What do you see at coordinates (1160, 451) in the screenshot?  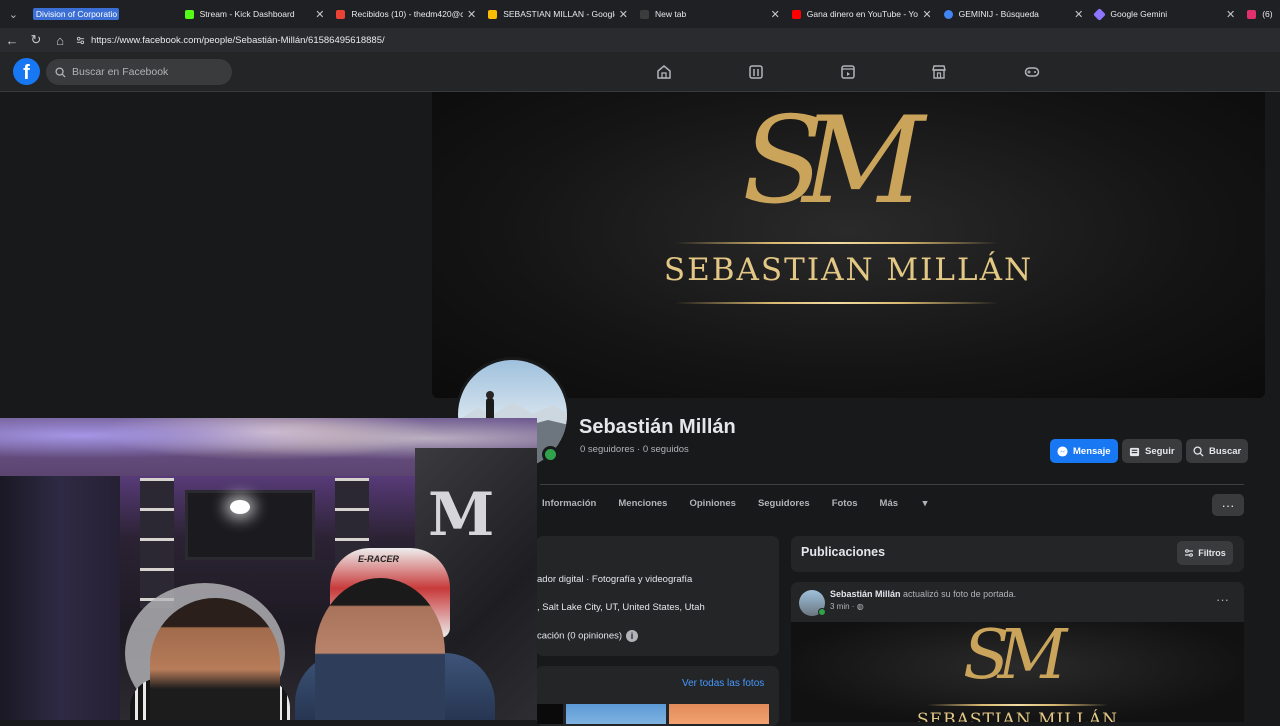 I see `follow-label: Seguir` at bounding box center [1160, 451].